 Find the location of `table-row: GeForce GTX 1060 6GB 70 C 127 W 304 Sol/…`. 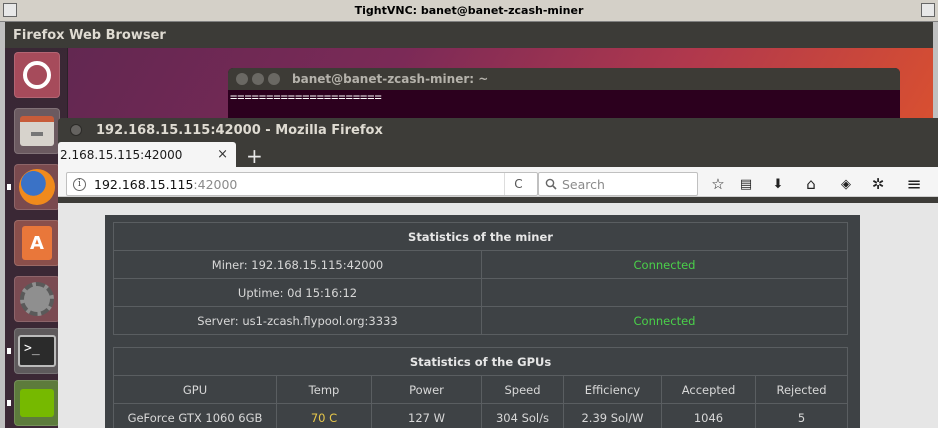

table-row: GeForce GTX 1060 6GB 70 C 127 W 304 Sol/… is located at coordinates (480, 415).